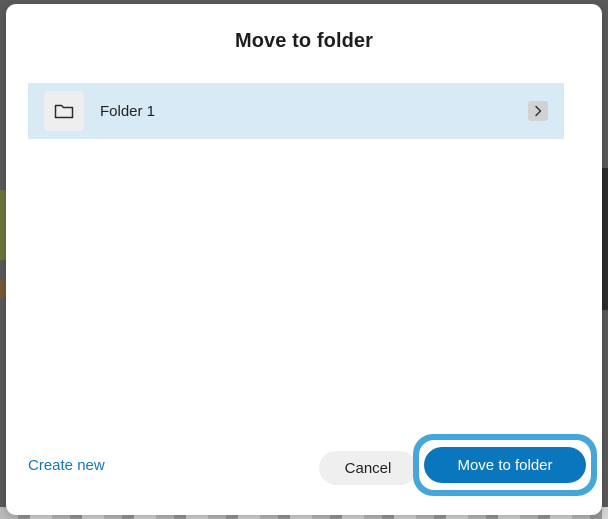  Describe the element at coordinates (64, 111) in the screenshot. I see `folder-icon` at that location.